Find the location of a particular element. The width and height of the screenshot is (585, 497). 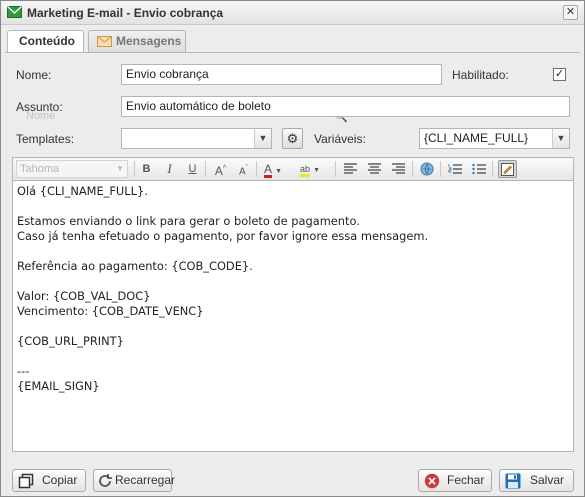

editor-line: Referência ao pagamento: {COB_CODE}. is located at coordinates (135, 266).